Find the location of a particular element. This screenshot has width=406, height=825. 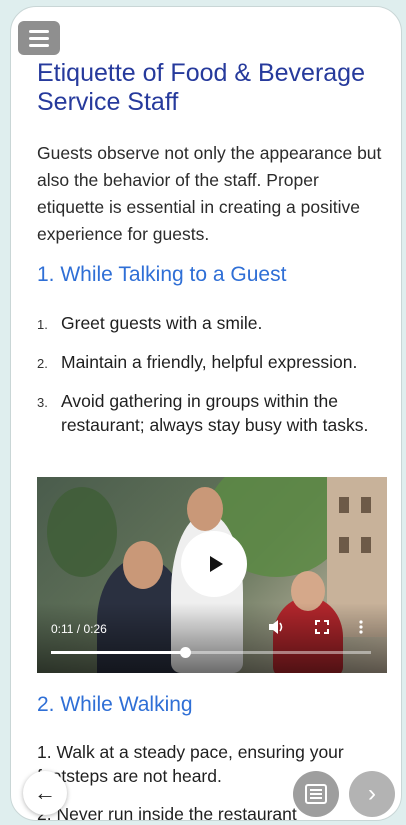

list-item-number: 1. is located at coordinates (42, 324).